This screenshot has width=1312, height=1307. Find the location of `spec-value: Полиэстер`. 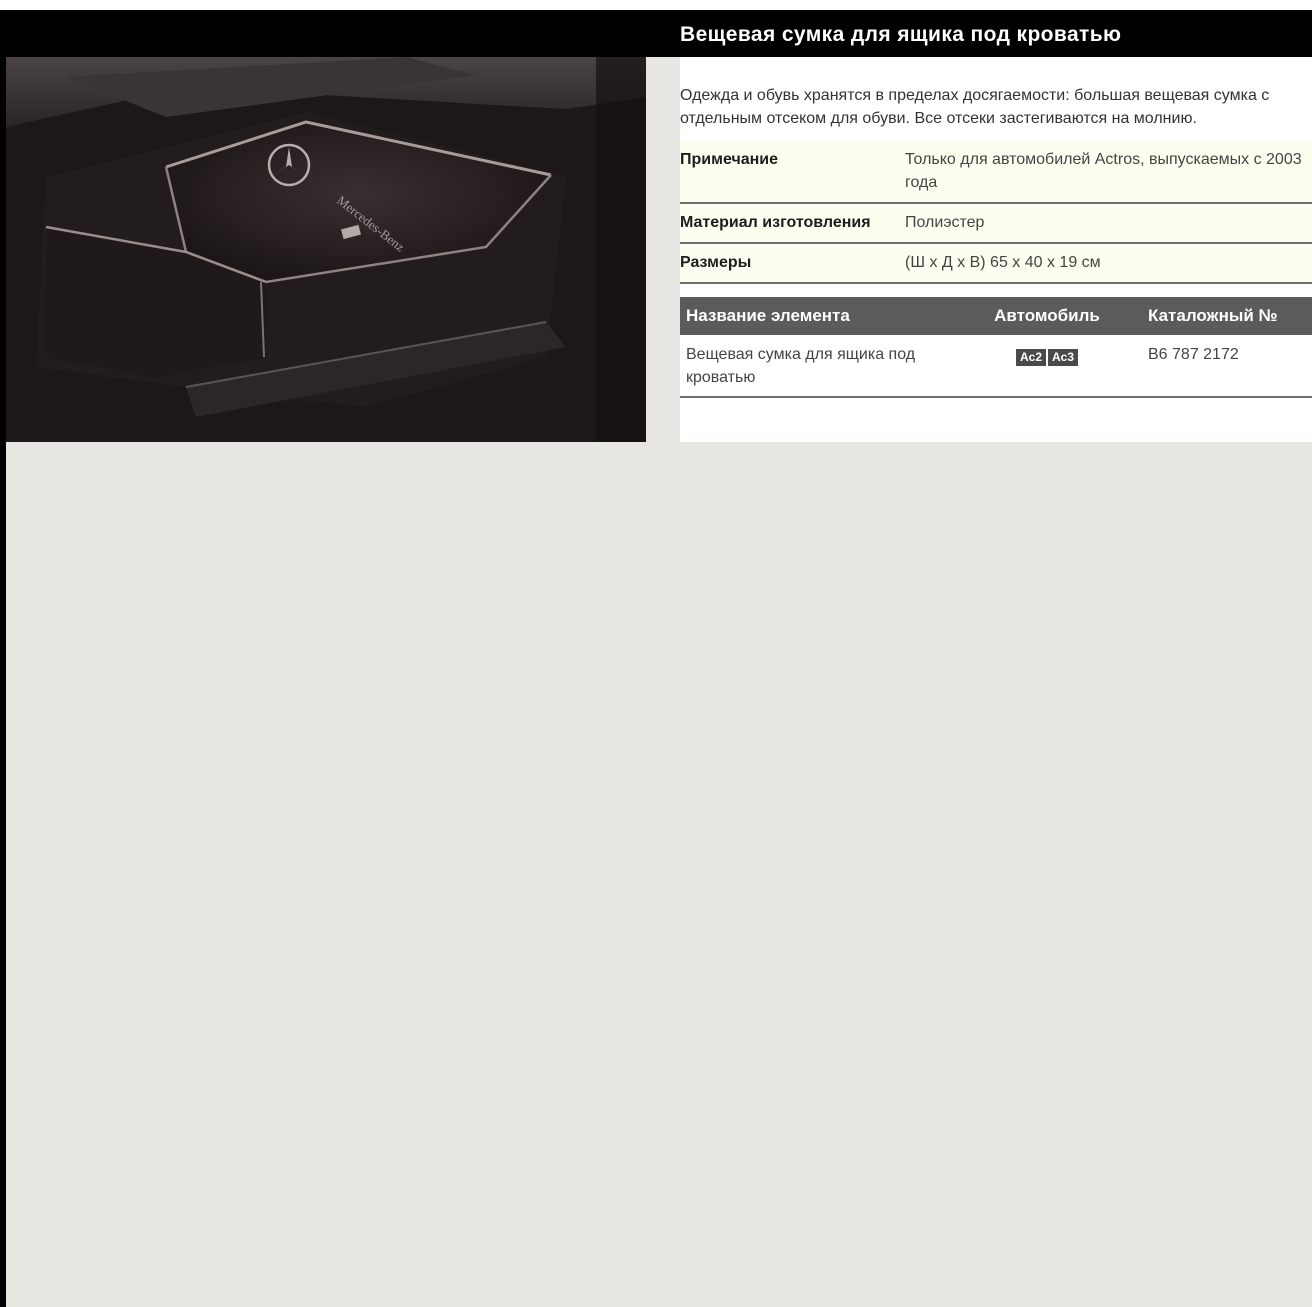

spec-value: Полиэстер is located at coordinates (1108, 223).